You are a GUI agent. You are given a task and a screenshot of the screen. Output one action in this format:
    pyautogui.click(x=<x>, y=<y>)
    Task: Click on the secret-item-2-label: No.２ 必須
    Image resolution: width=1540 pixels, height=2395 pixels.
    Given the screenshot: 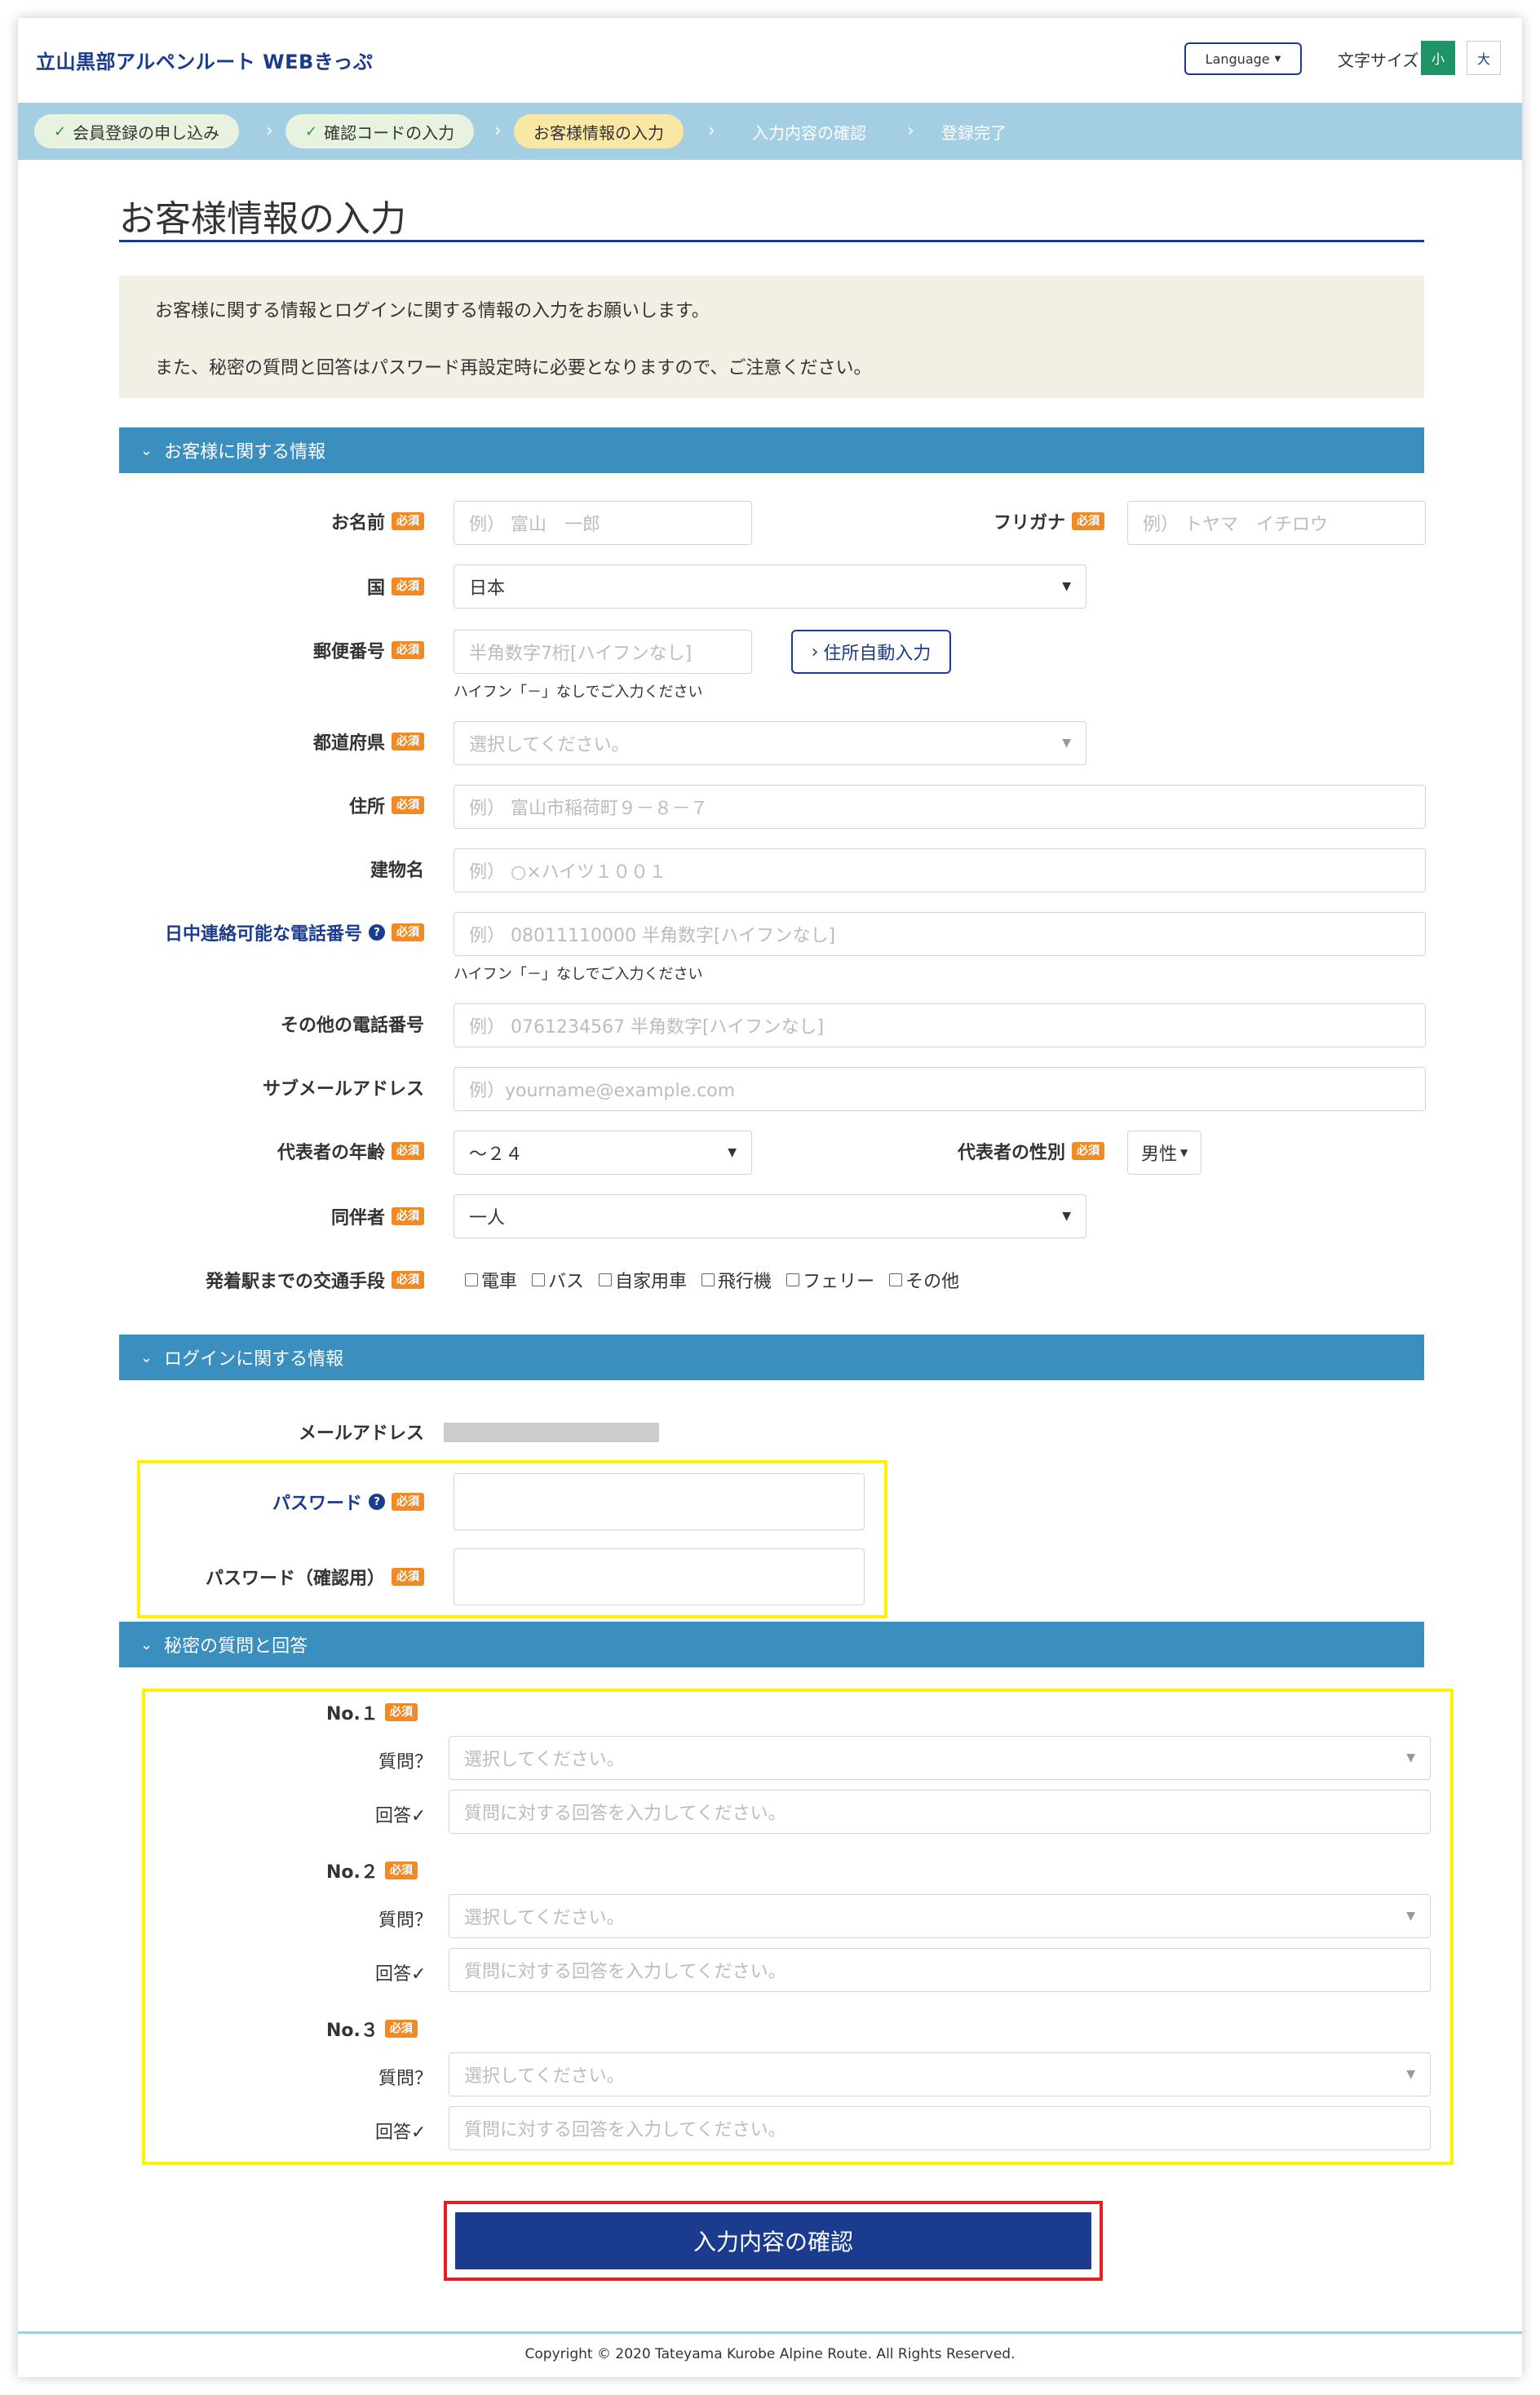 What is the action you would take?
    pyautogui.click(x=372, y=1870)
    